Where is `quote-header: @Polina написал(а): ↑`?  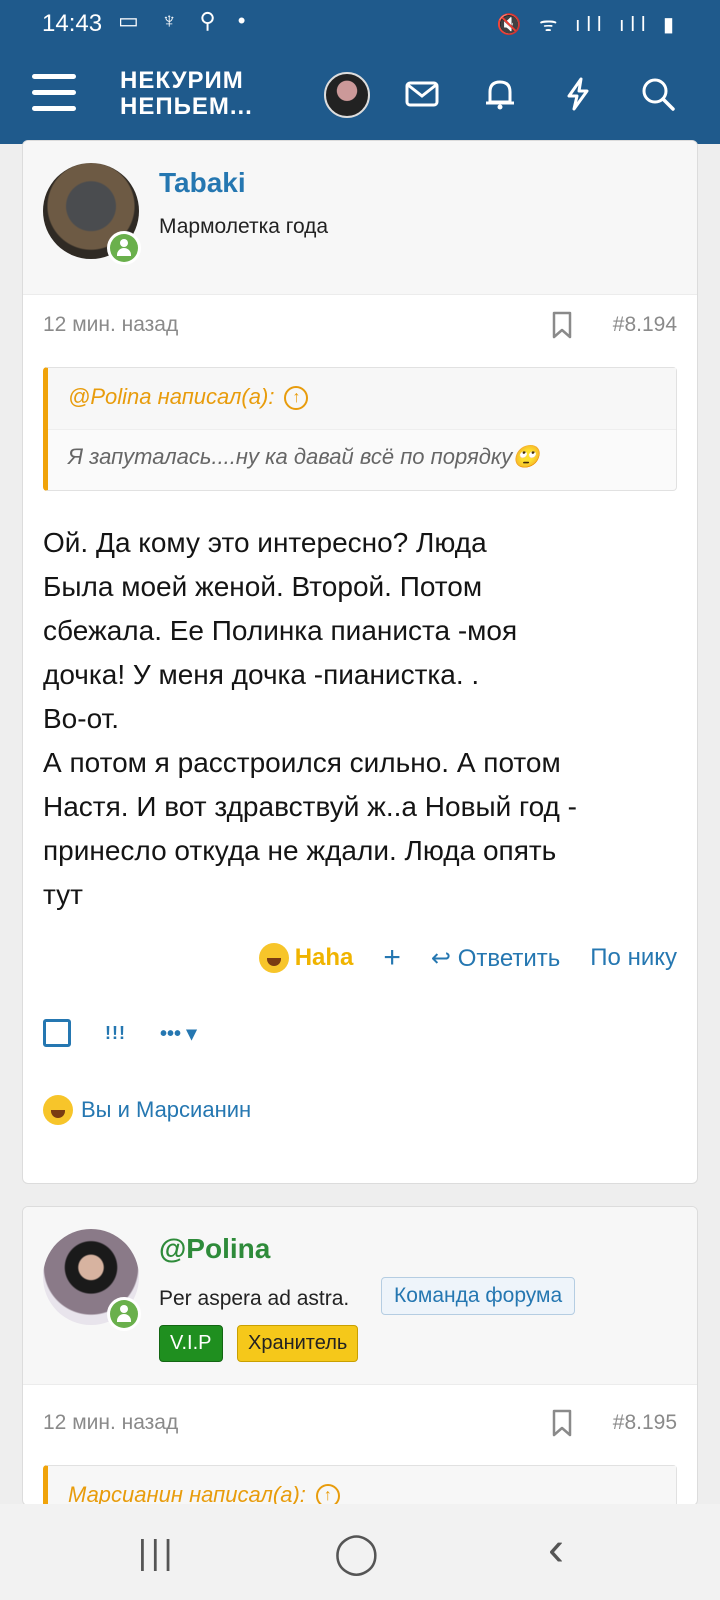 quote-header: @Polina написал(а): ↑ is located at coordinates (362, 399).